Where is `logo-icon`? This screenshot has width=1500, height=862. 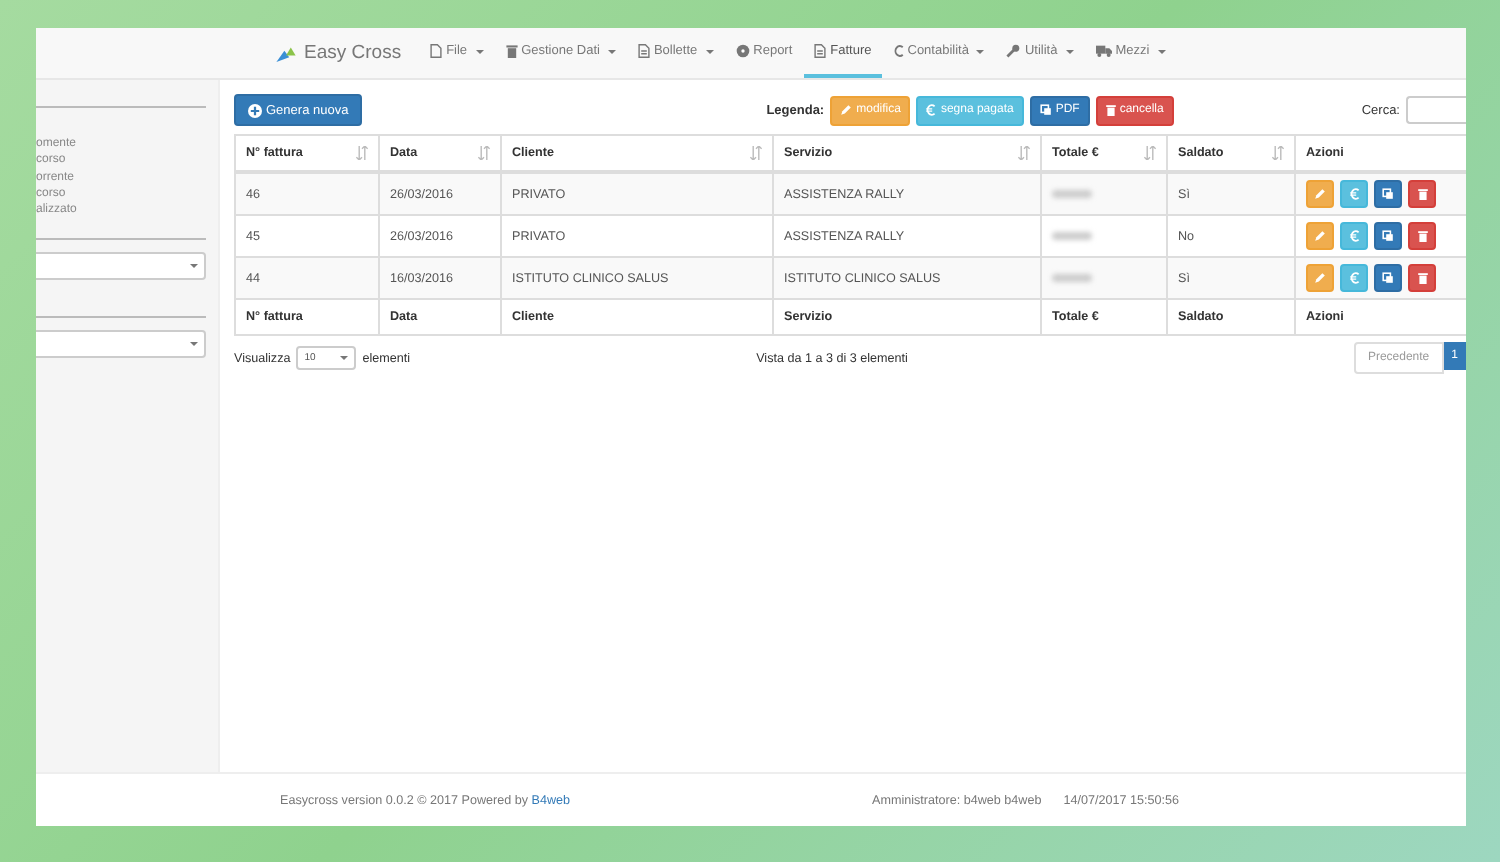
logo-icon is located at coordinates (286, 53).